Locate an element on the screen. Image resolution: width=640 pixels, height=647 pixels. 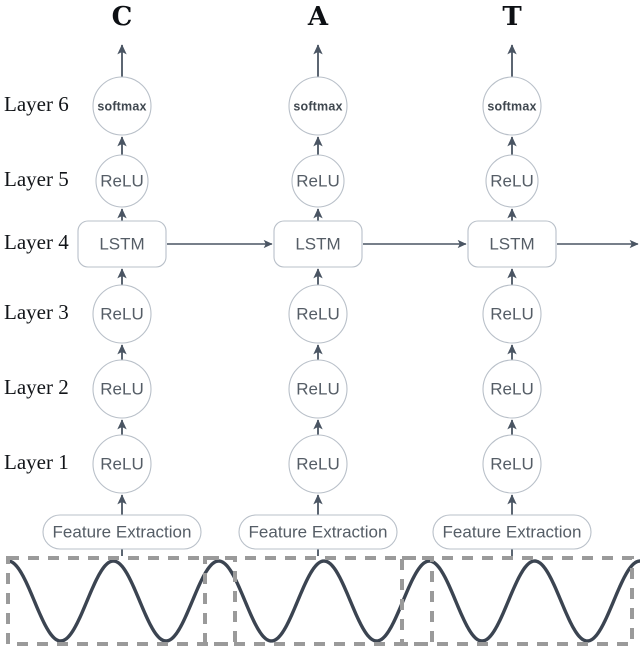
node-label-feature-extraction-column-c: Feature Extraction is located at coordinates (122, 531).